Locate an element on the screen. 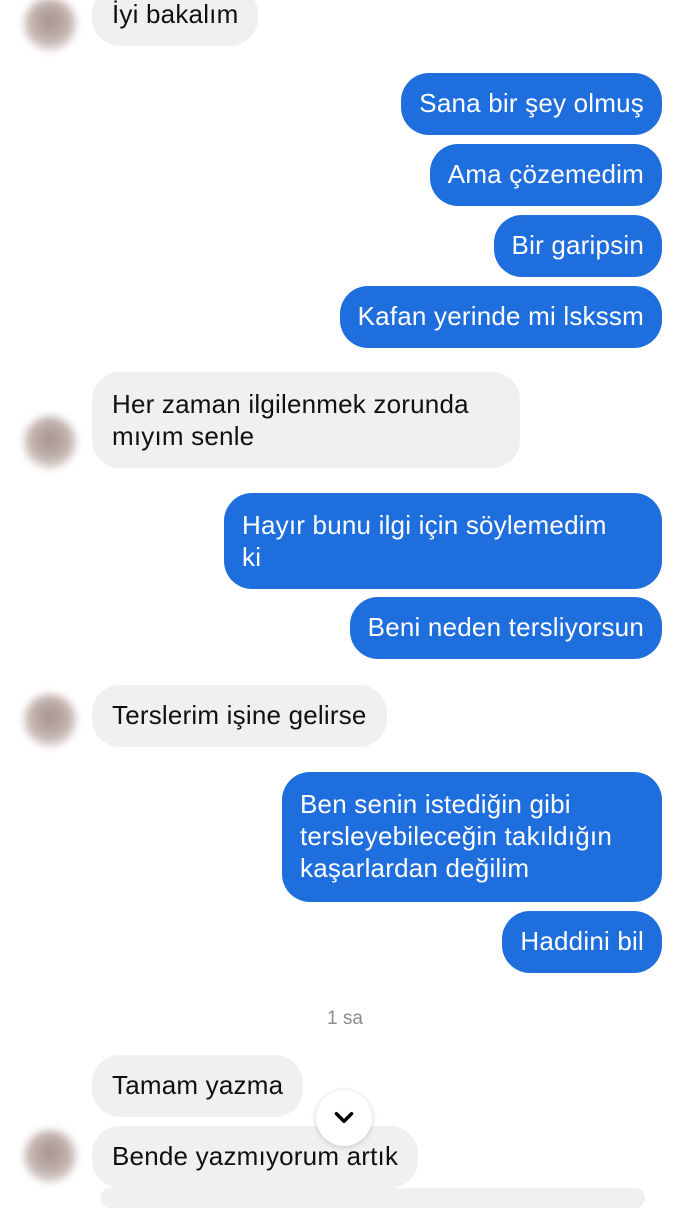 This screenshot has width=690, height=1208. message-incoming: Tamam yazma is located at coordinates (198, 1086).